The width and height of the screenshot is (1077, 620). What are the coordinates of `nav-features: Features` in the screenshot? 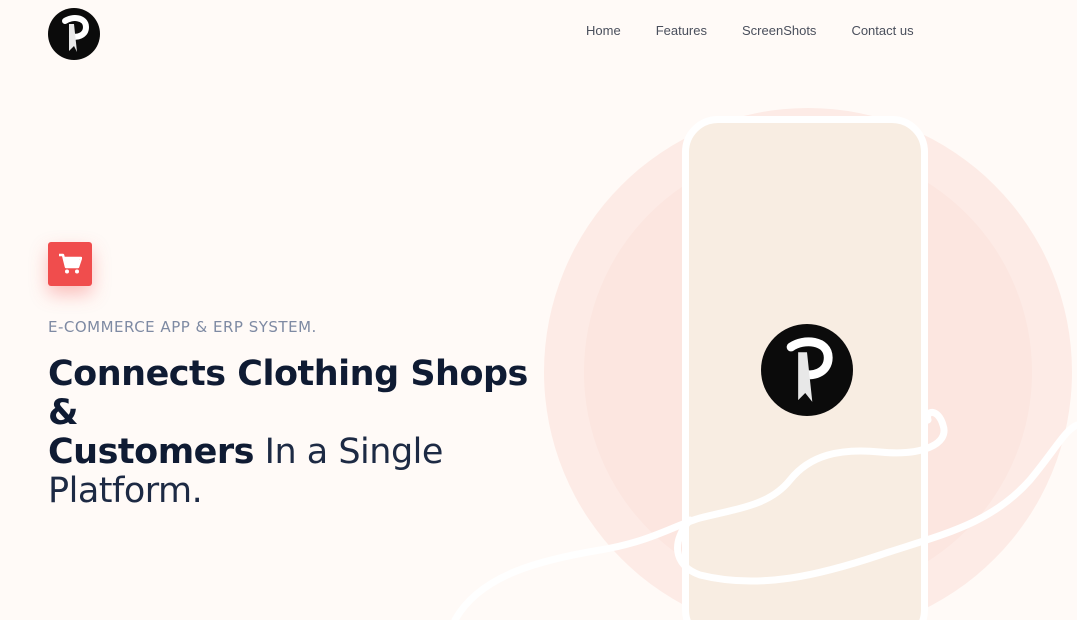 It's located at (681, 30).